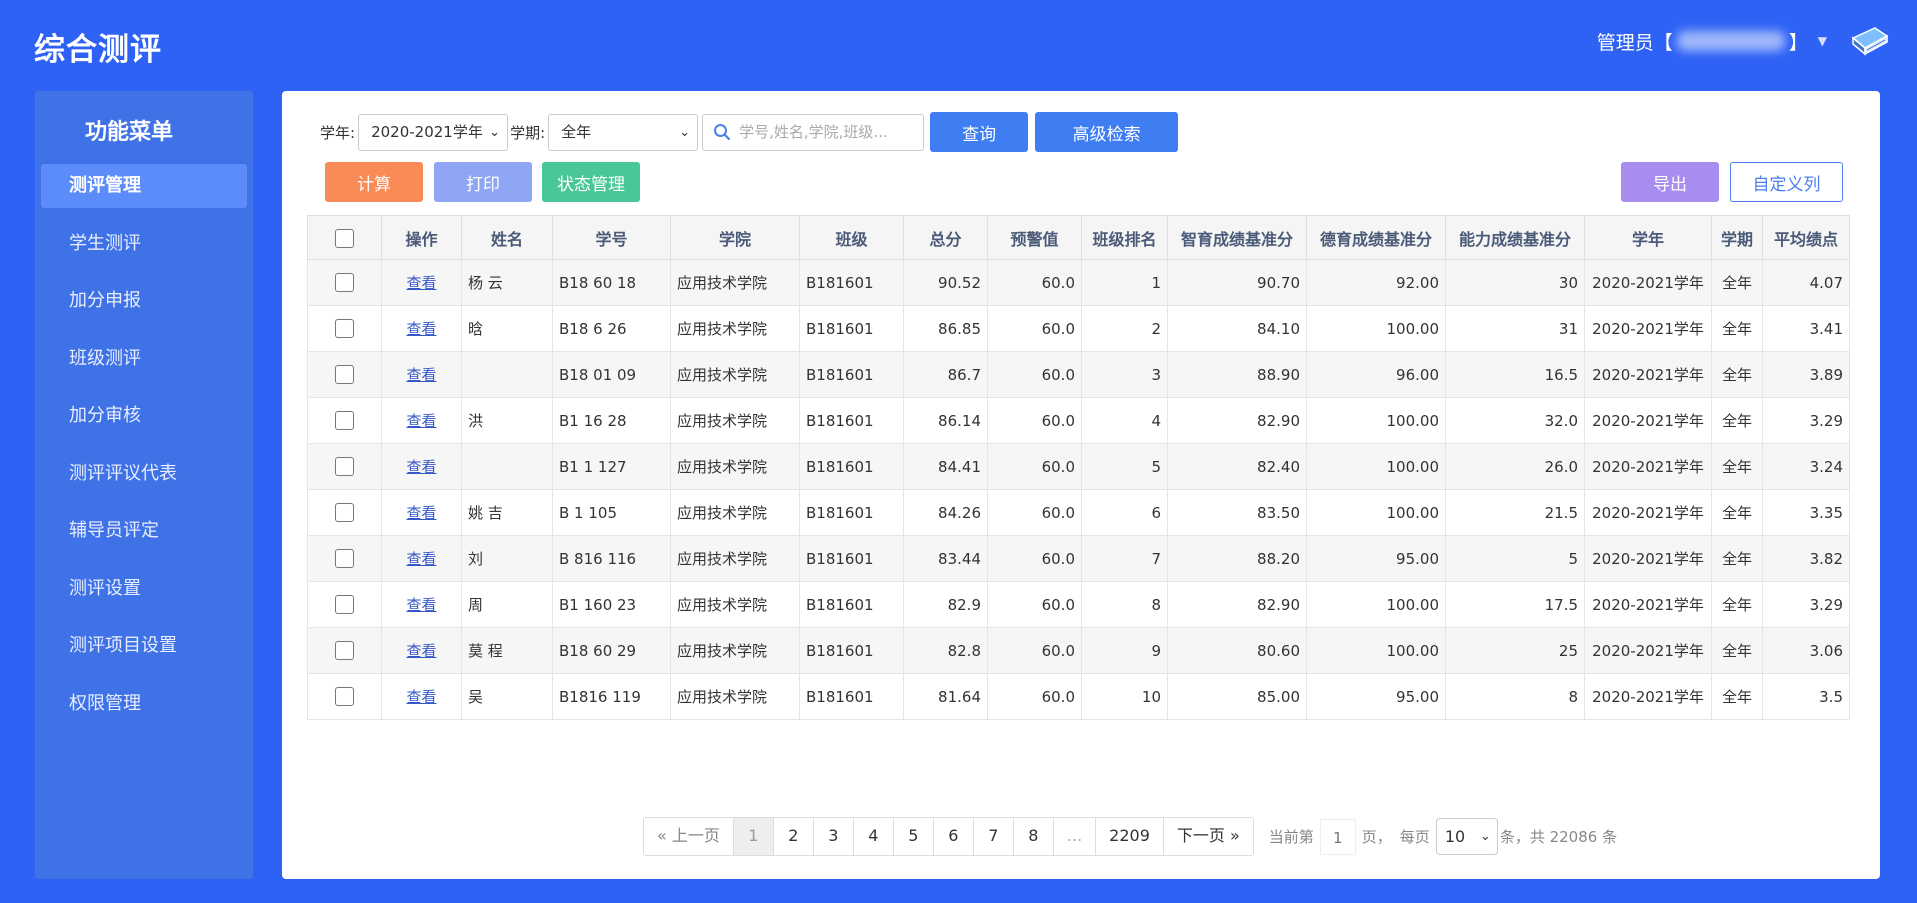 This screenshot has height=903, width=1917. I want to click on sidebar-item-evaluation-settings: 测评设置, so click(144, 589).